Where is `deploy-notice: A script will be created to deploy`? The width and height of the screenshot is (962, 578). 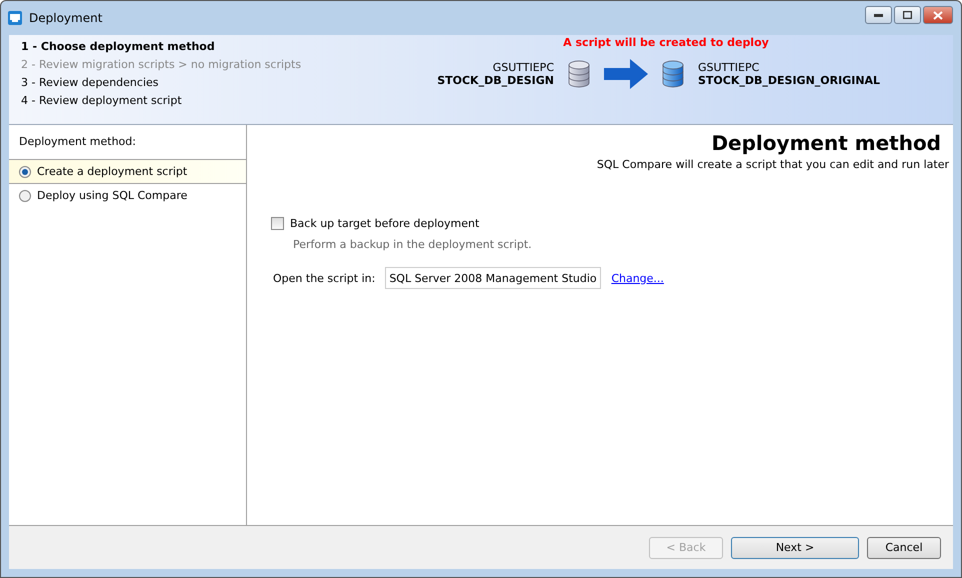 deploy-notice: A script will be created to deploy is located at coordinates (666, 42).